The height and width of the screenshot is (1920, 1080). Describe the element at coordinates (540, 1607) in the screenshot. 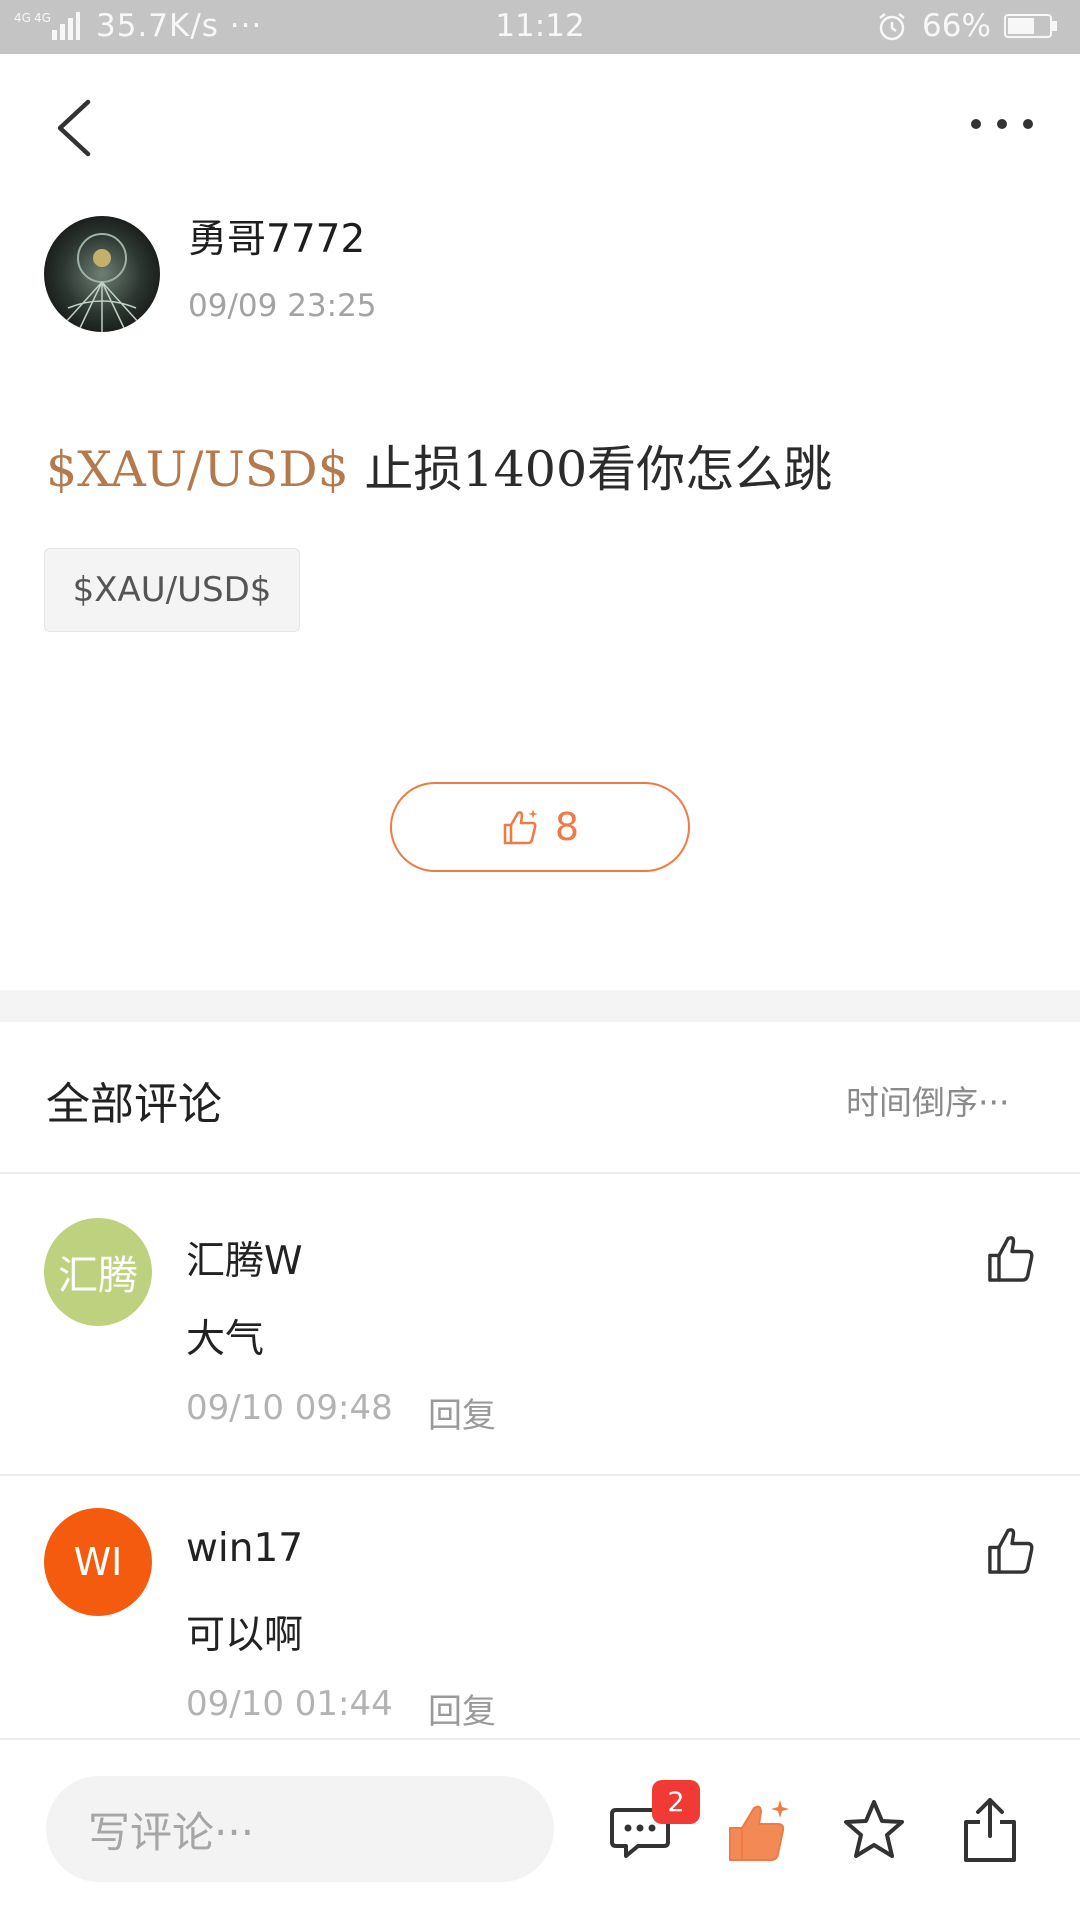

I see `comment-item: WI win17 可以啊 09/10 01:44 回复` at that location.